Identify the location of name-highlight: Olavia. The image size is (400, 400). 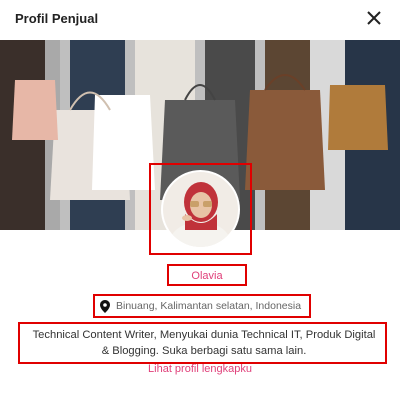
(207, 275).